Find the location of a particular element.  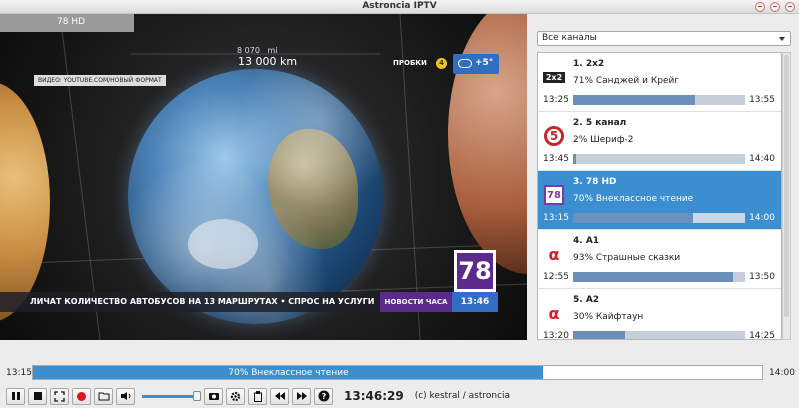

channel-name: 4. A1 is located at coordinates (586, 241).